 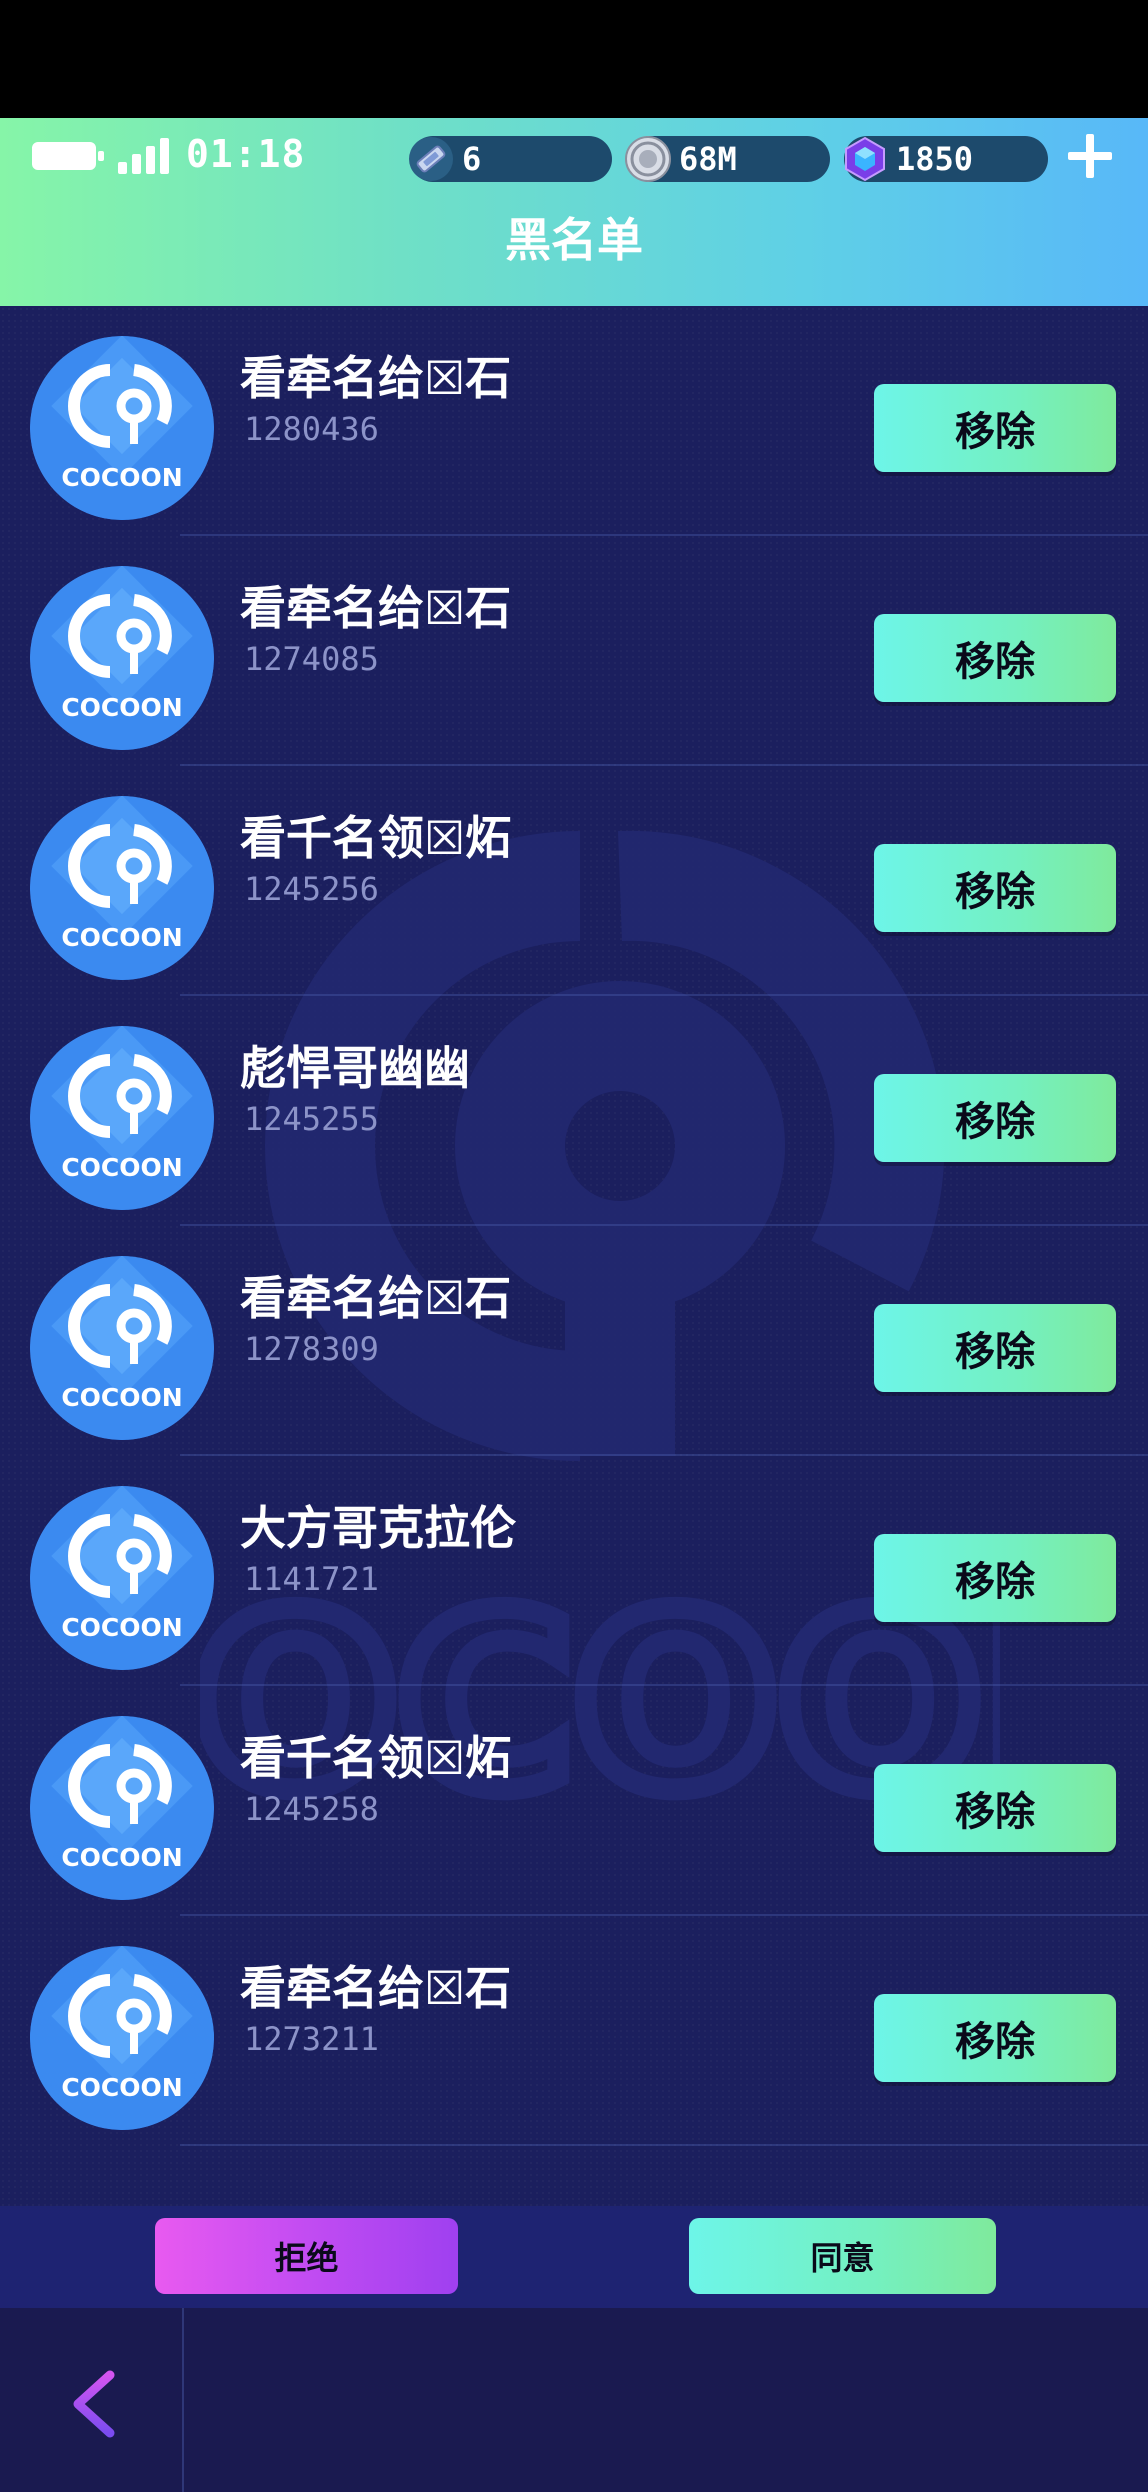 I want to click on coin-count: 68M, so click(x=708, y=159).